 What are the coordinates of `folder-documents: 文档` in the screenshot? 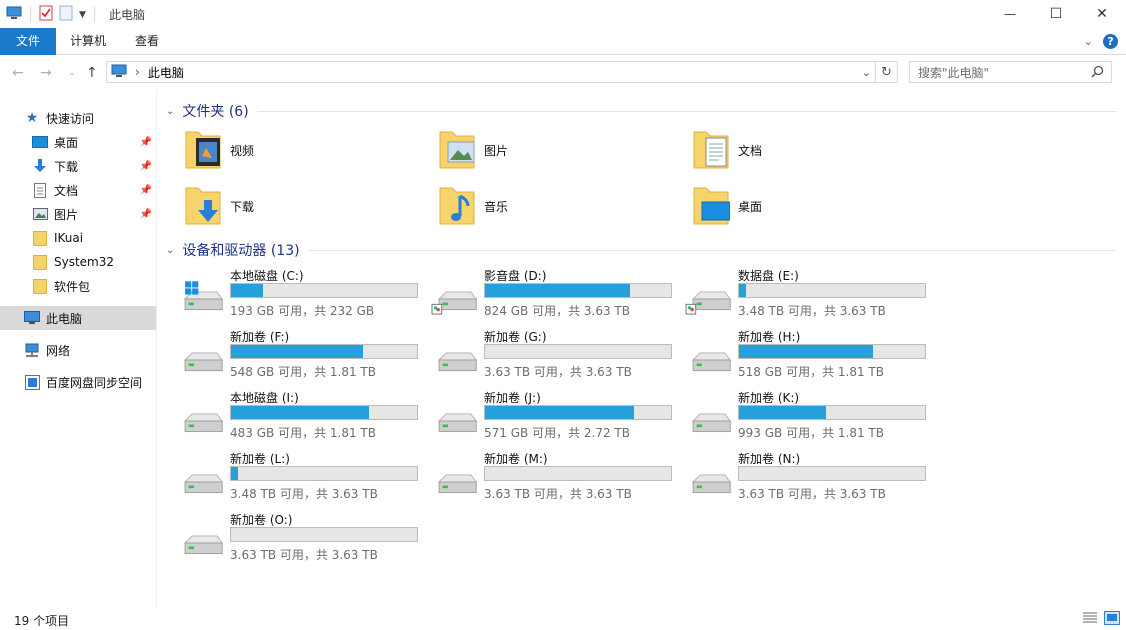 It's located at (817, 150).